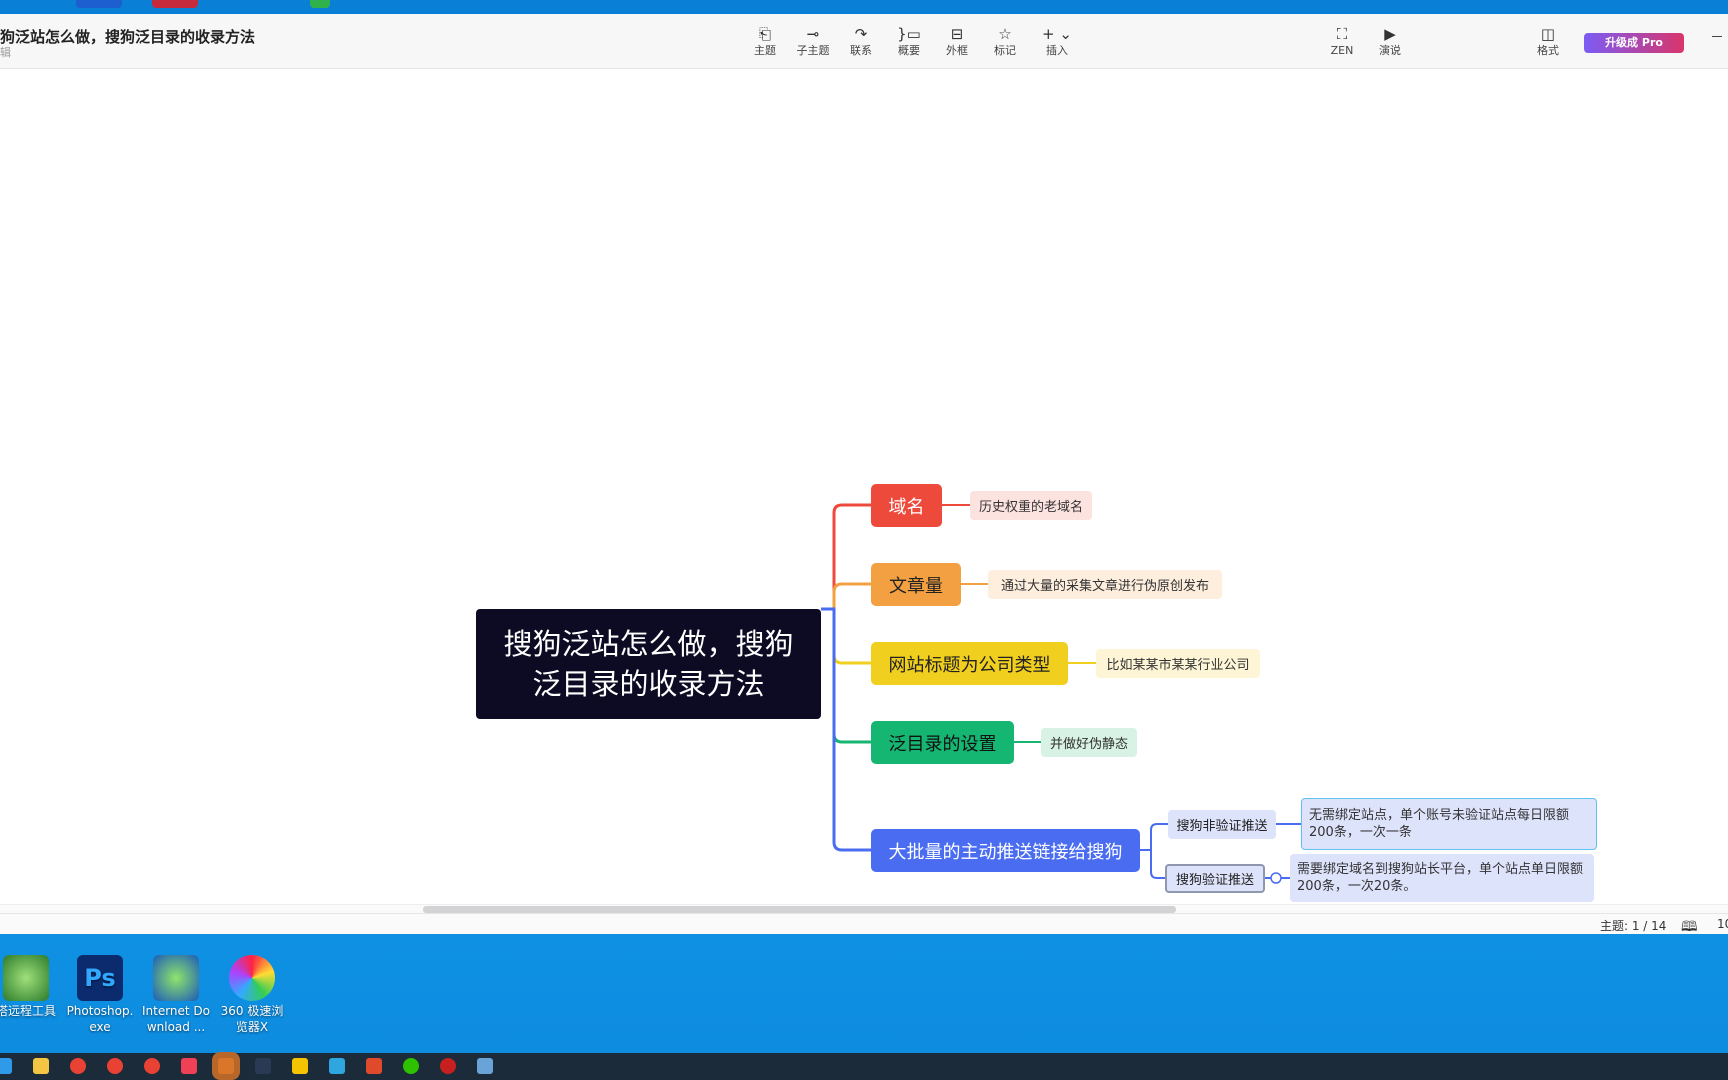 The width and height of the screenshot is (1728, 1080). Describe the element at coordinates (764, 34) in the screenshot. I see `topic-icon: ⎗` at that location.